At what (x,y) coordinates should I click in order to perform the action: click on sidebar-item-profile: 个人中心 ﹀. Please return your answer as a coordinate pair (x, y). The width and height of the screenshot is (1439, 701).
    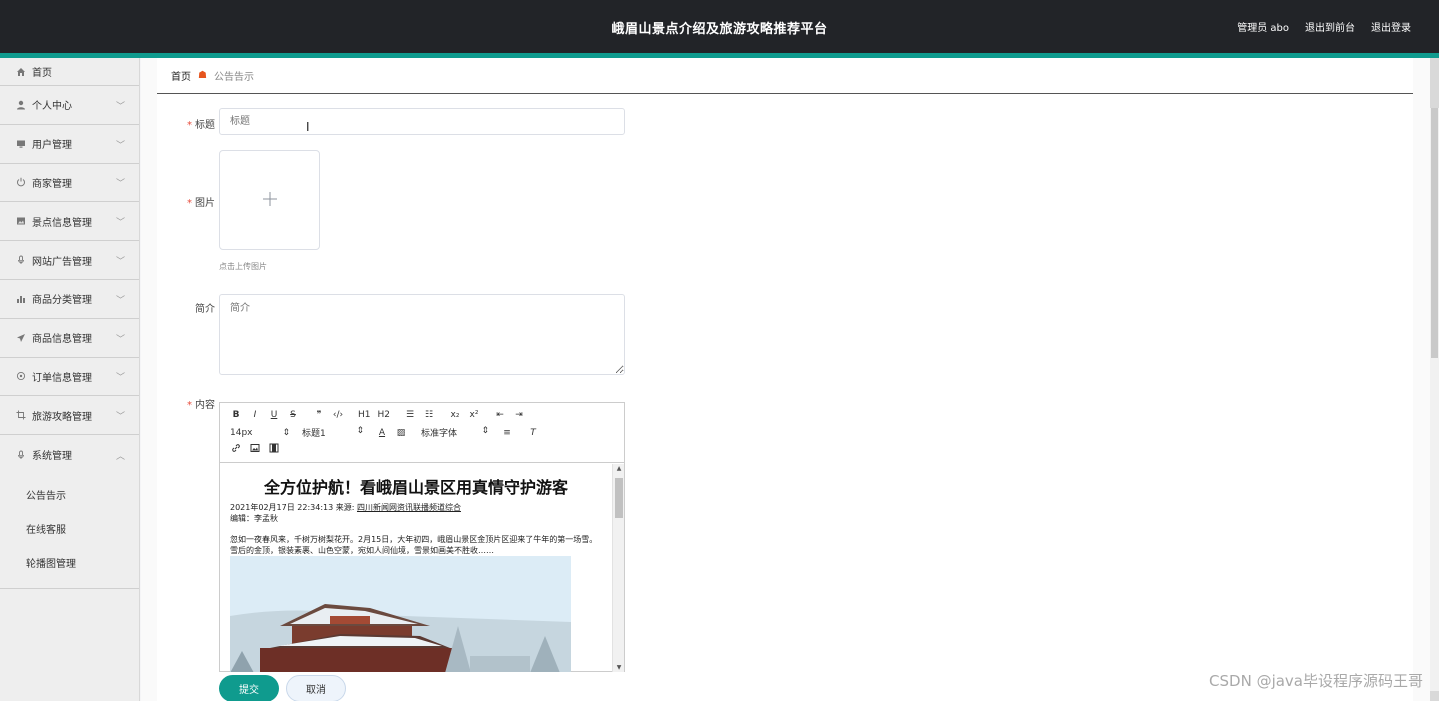
    Looking at the image, I should click on (69, 105).